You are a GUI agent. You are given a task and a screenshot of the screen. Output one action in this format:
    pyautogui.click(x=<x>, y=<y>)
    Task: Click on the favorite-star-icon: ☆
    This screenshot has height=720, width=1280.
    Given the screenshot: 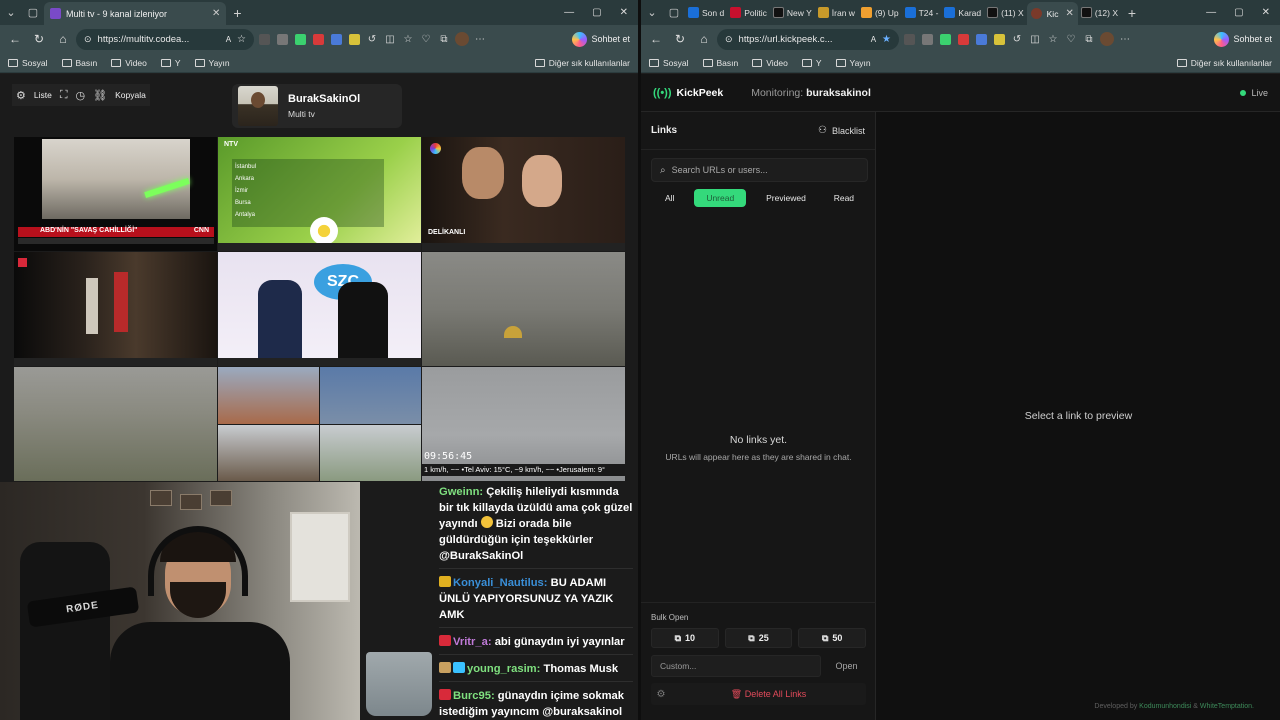 What is the action you would take?
    pyautogui.click(x=241, y=39)
    